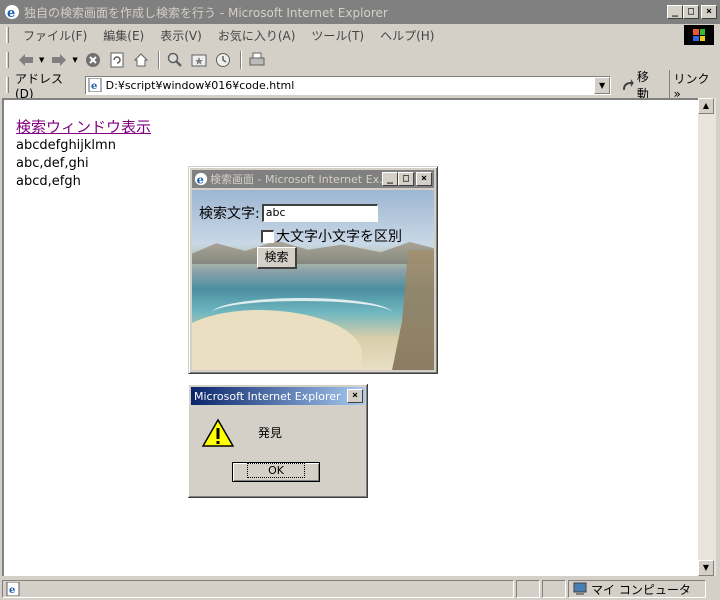  I want to click on stop-icon, so click(92, 60).